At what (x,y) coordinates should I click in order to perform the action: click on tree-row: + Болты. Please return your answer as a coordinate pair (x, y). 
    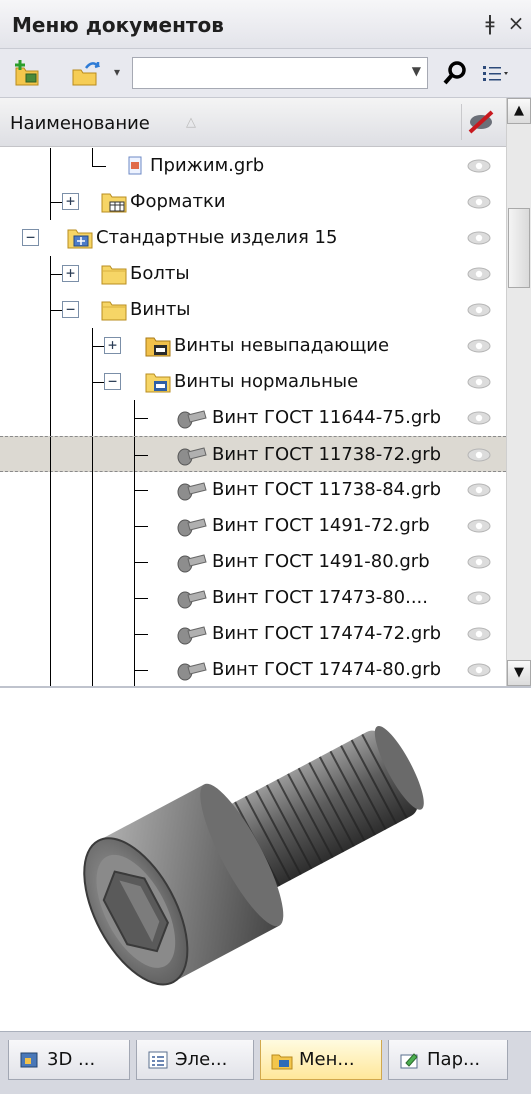
    Looking at the image, I should click on (253, 274).